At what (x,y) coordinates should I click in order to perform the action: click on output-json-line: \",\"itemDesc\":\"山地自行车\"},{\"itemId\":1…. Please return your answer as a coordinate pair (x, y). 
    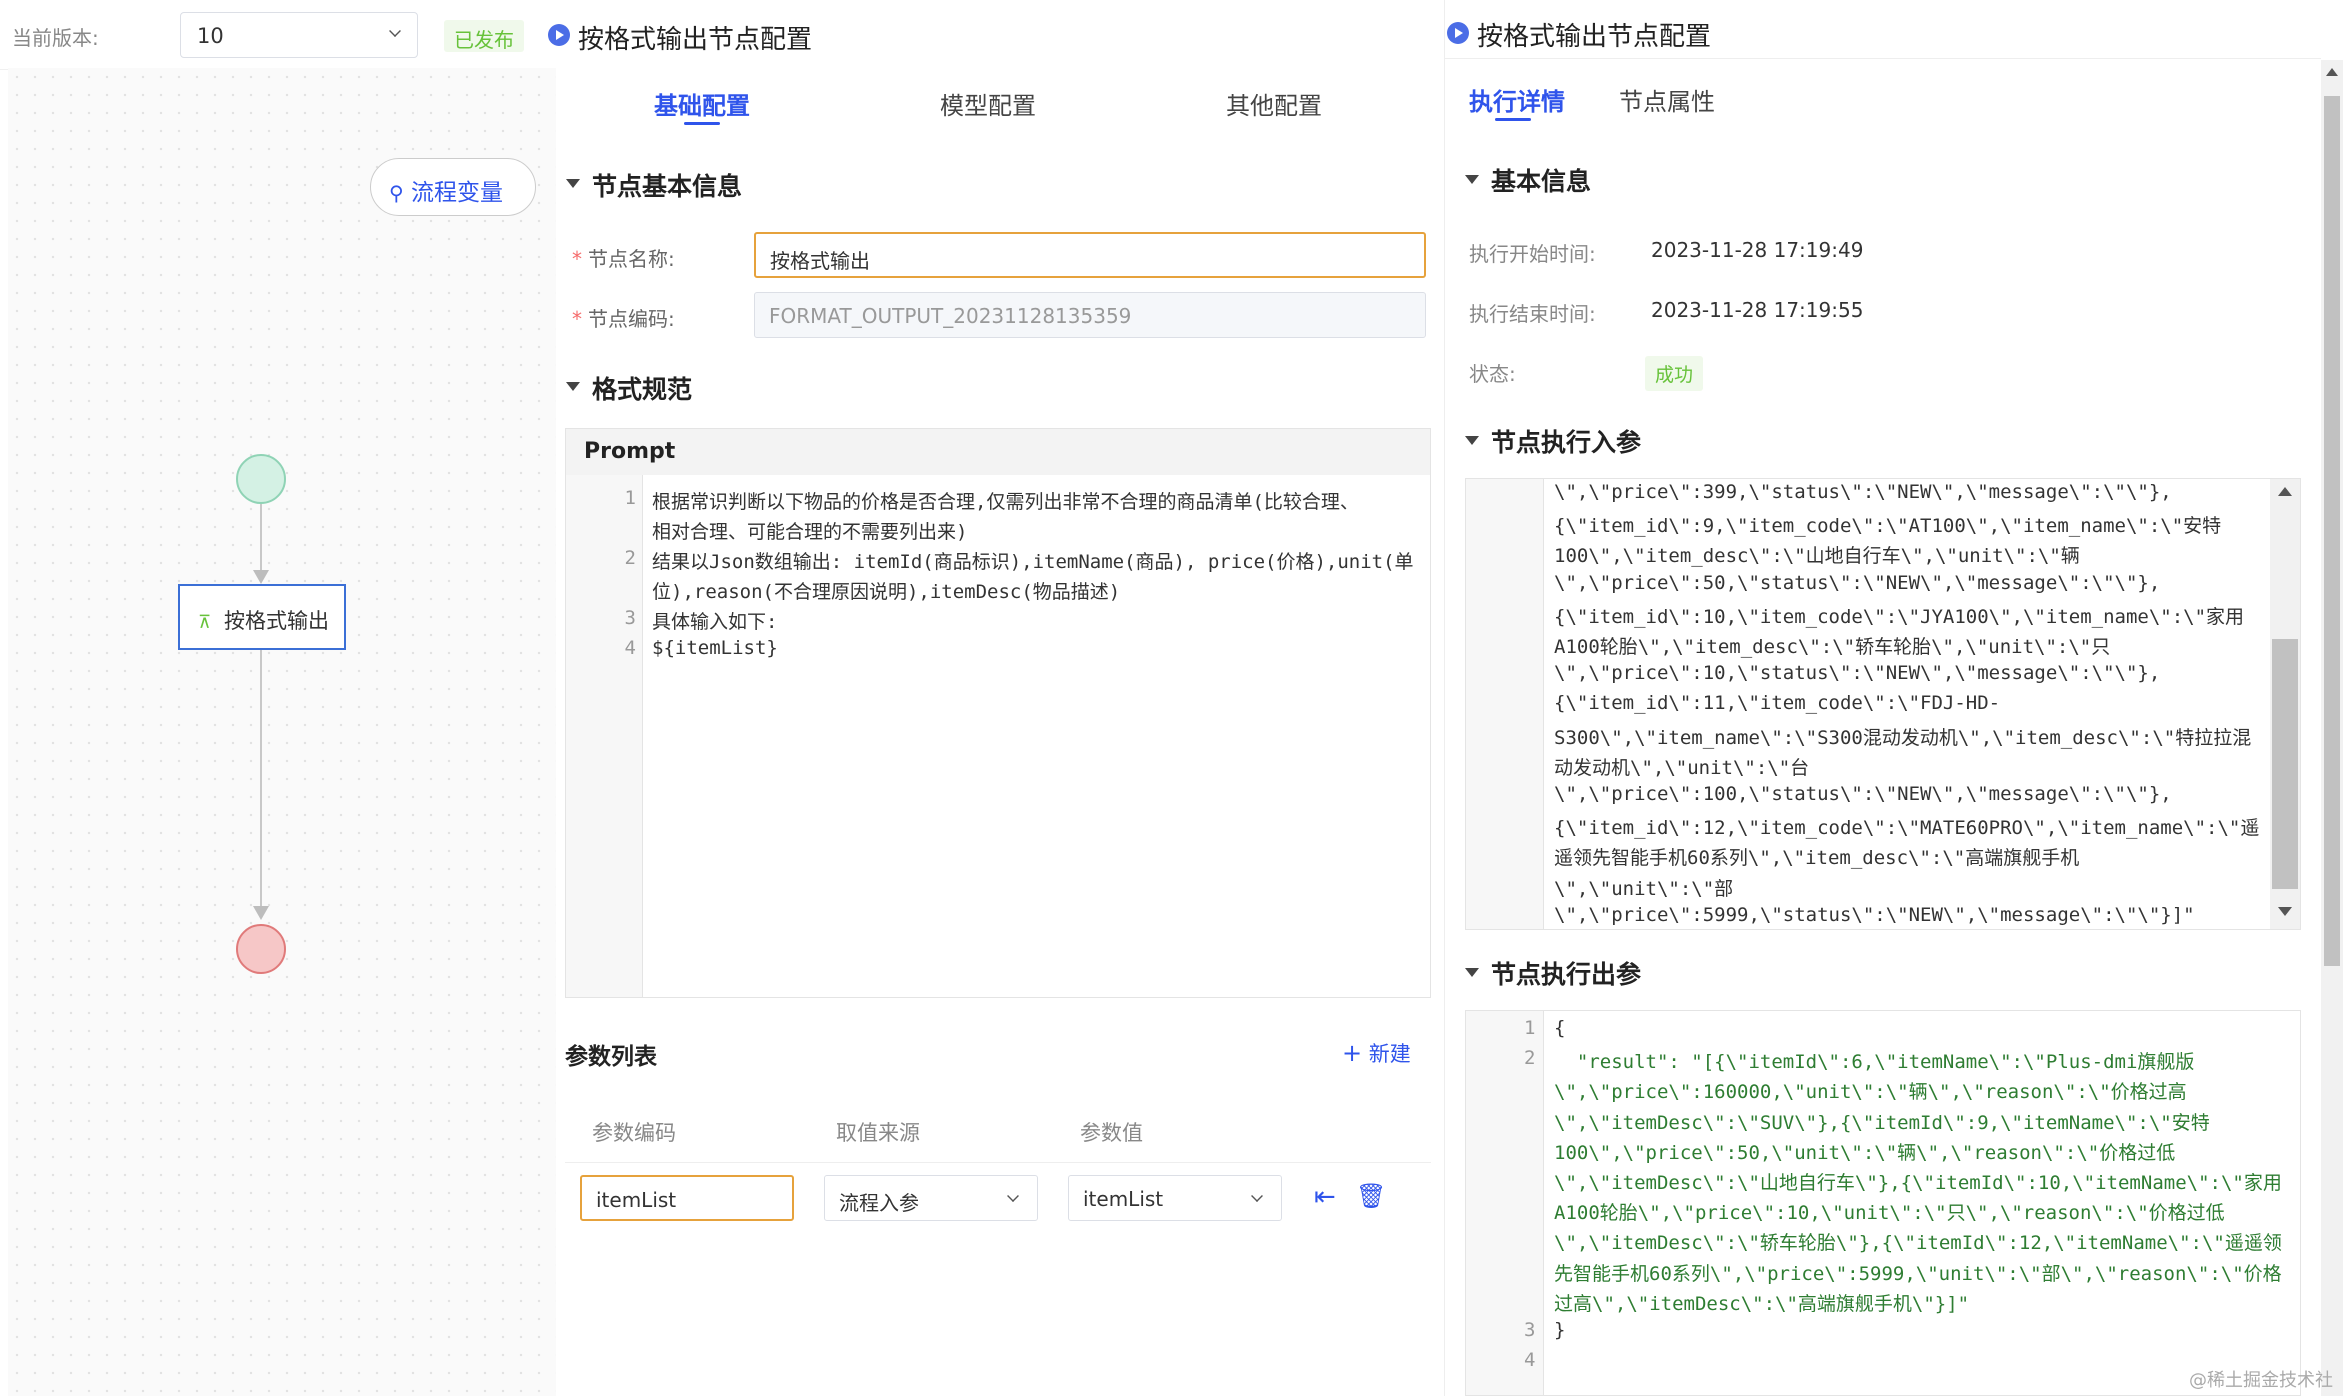
    Looking at the image, I should click on (1918, 1183).